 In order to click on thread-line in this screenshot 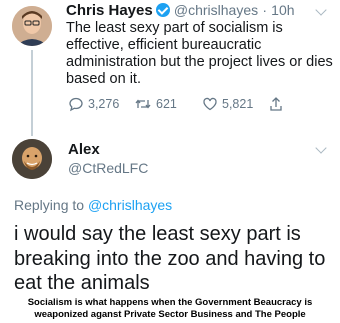, I will do `click(32, 93)`.